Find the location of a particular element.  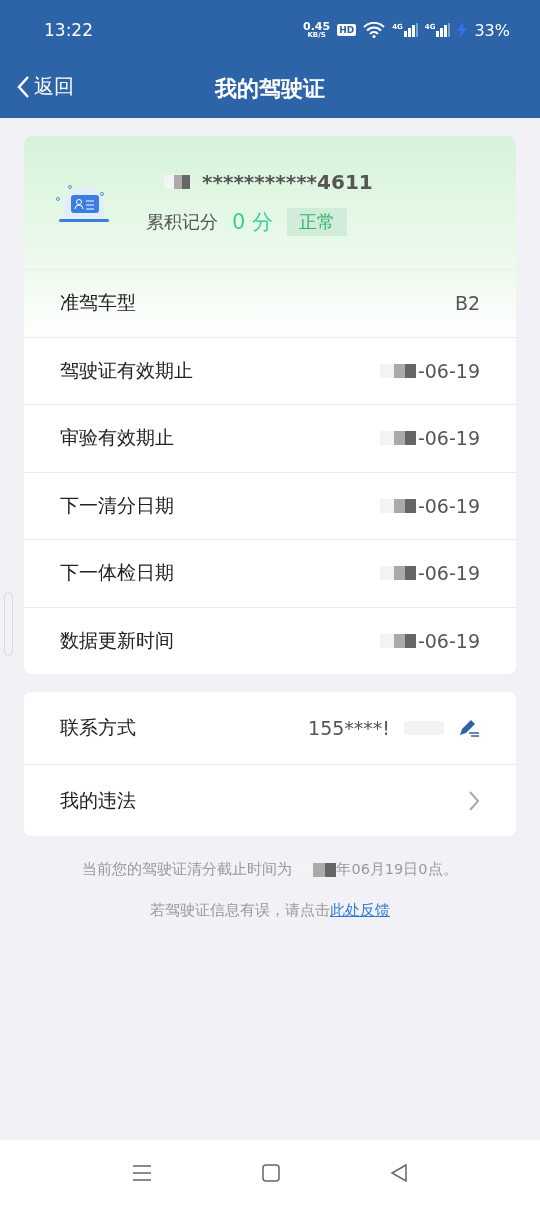

note-text: 当前您的驾驶证清分截止时间为 is located at coordinates (187, 869).